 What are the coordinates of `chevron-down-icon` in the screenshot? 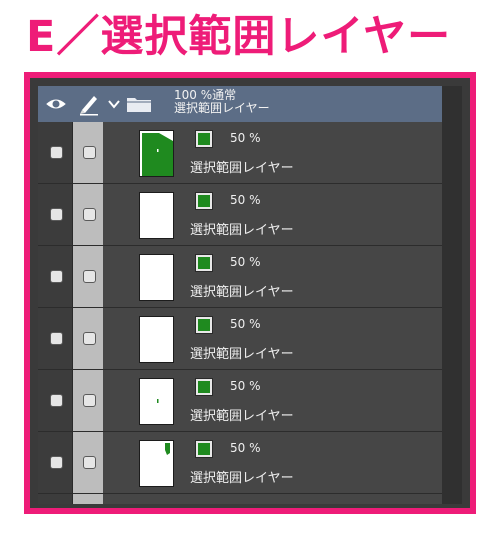 It's located at (114, 104).